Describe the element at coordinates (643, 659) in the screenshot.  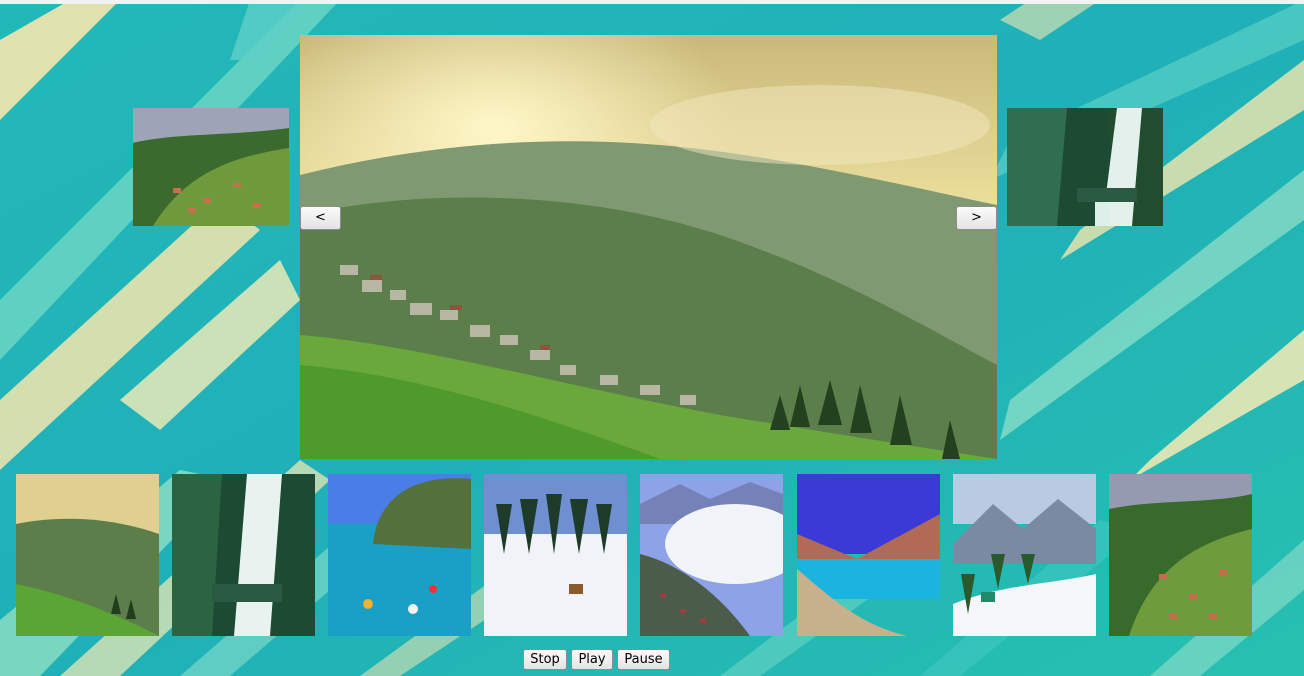
I see `pause-button: Pause` at that location.